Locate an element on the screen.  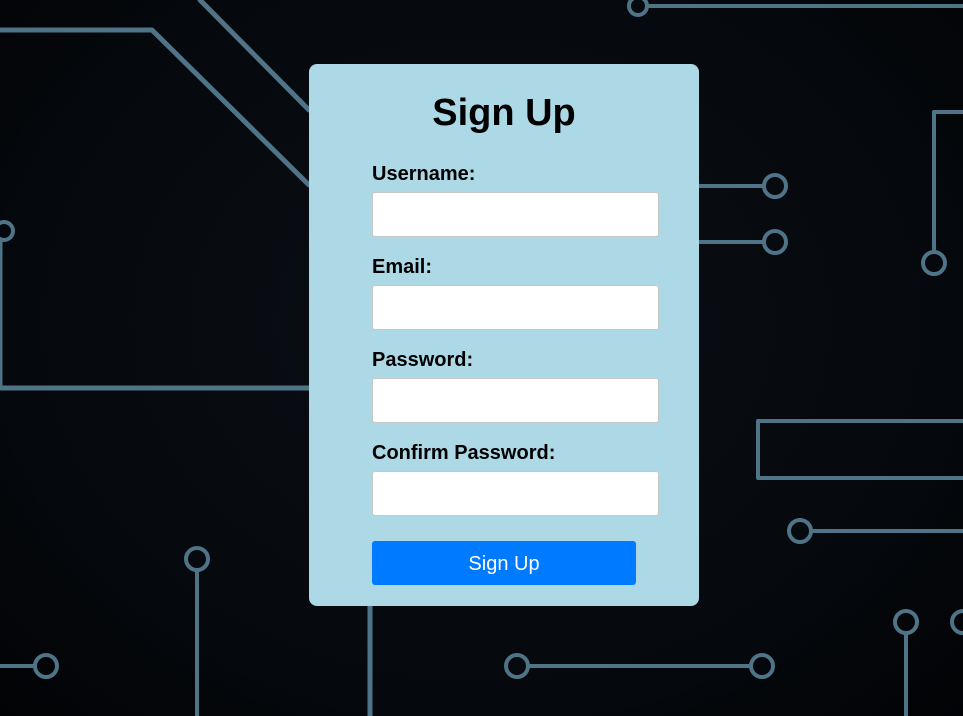
email-label: Email: is located at coordinates (402, 267).